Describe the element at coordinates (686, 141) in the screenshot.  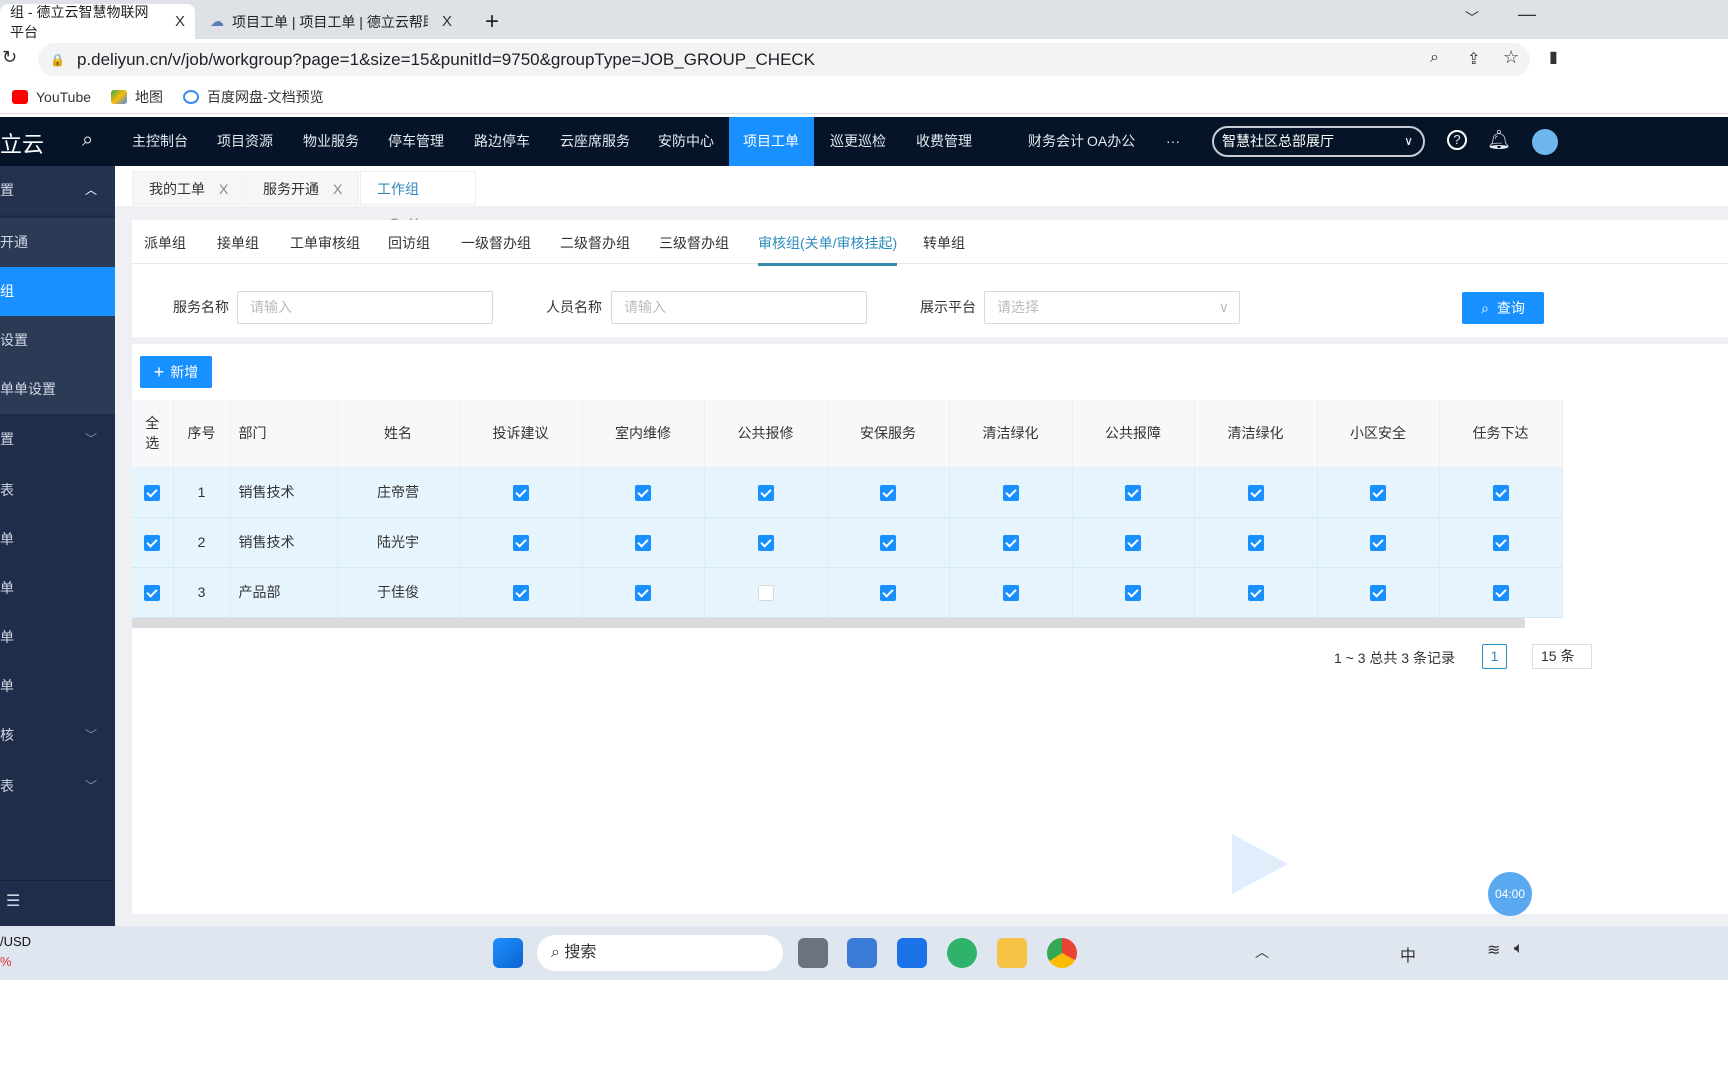
I see `nav-item: 安防中心` at that location.